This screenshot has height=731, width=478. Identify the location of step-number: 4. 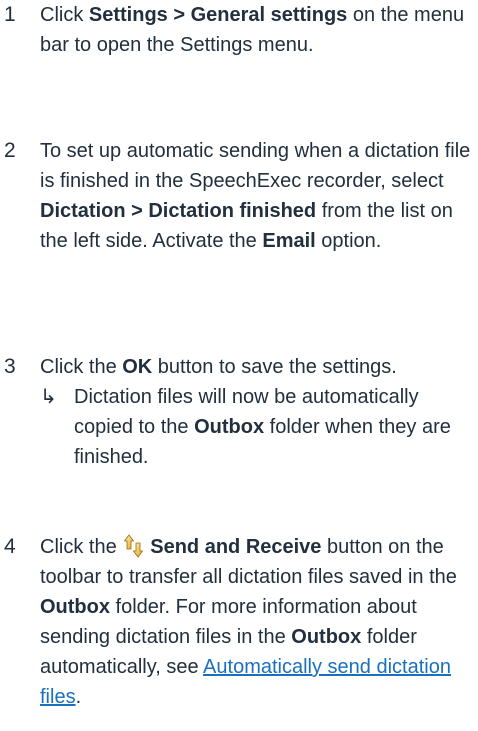
(10, 546).